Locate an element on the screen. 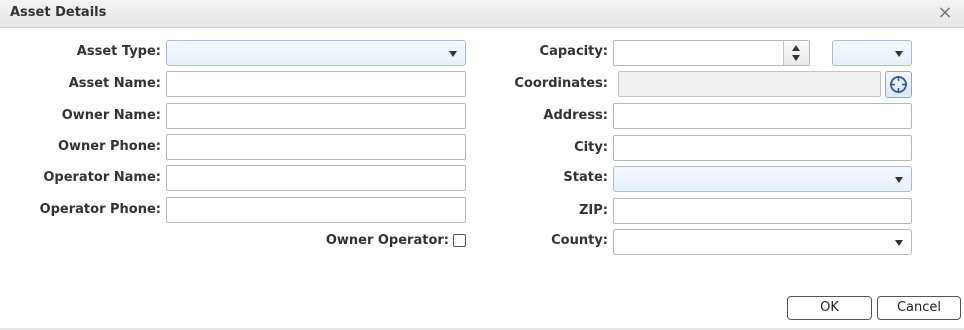 This screenshot has height=330, width=964. asset-name-label: Asset Name: is located at coordinates (114, 83).